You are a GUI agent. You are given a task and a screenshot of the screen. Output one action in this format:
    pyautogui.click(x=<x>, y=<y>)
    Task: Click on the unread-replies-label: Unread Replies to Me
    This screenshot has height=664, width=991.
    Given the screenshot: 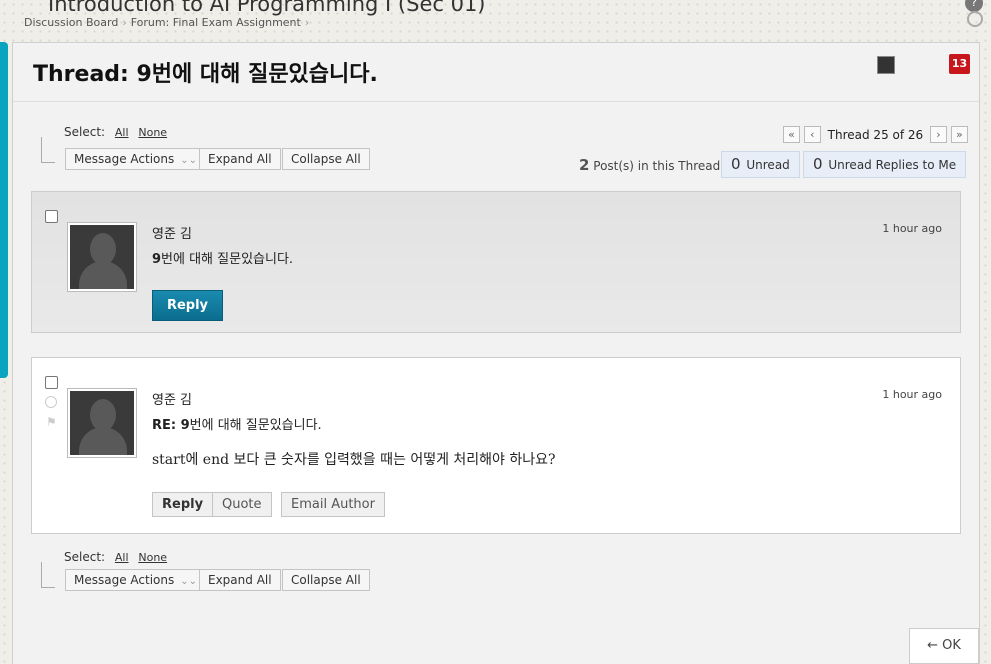 What is the action you would take?
    pyautogui.click(x=892, y=165)
    